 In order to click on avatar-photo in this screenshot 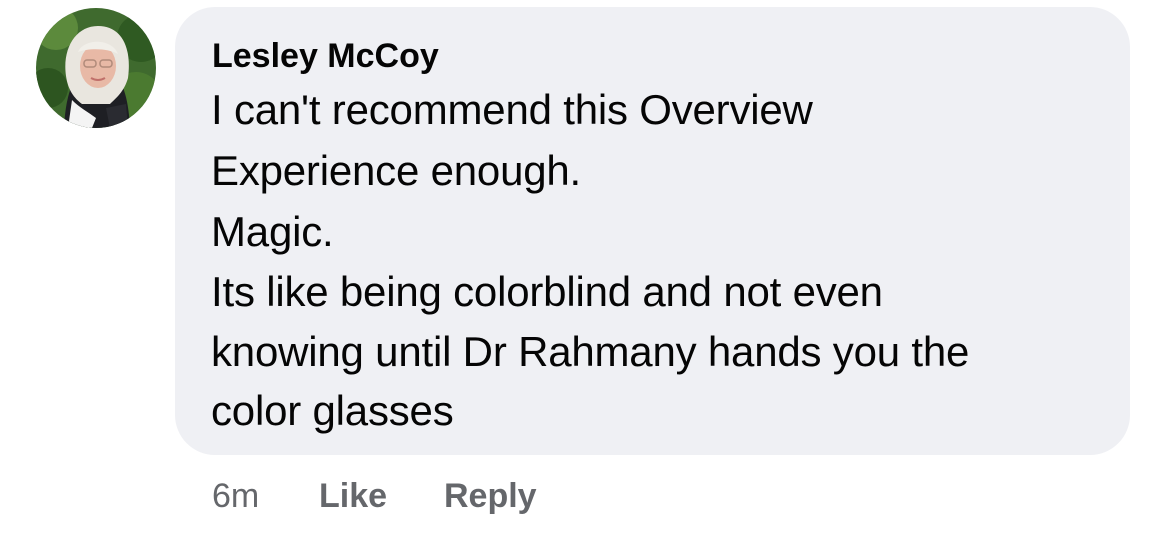, I will do `click(96, 68)`.